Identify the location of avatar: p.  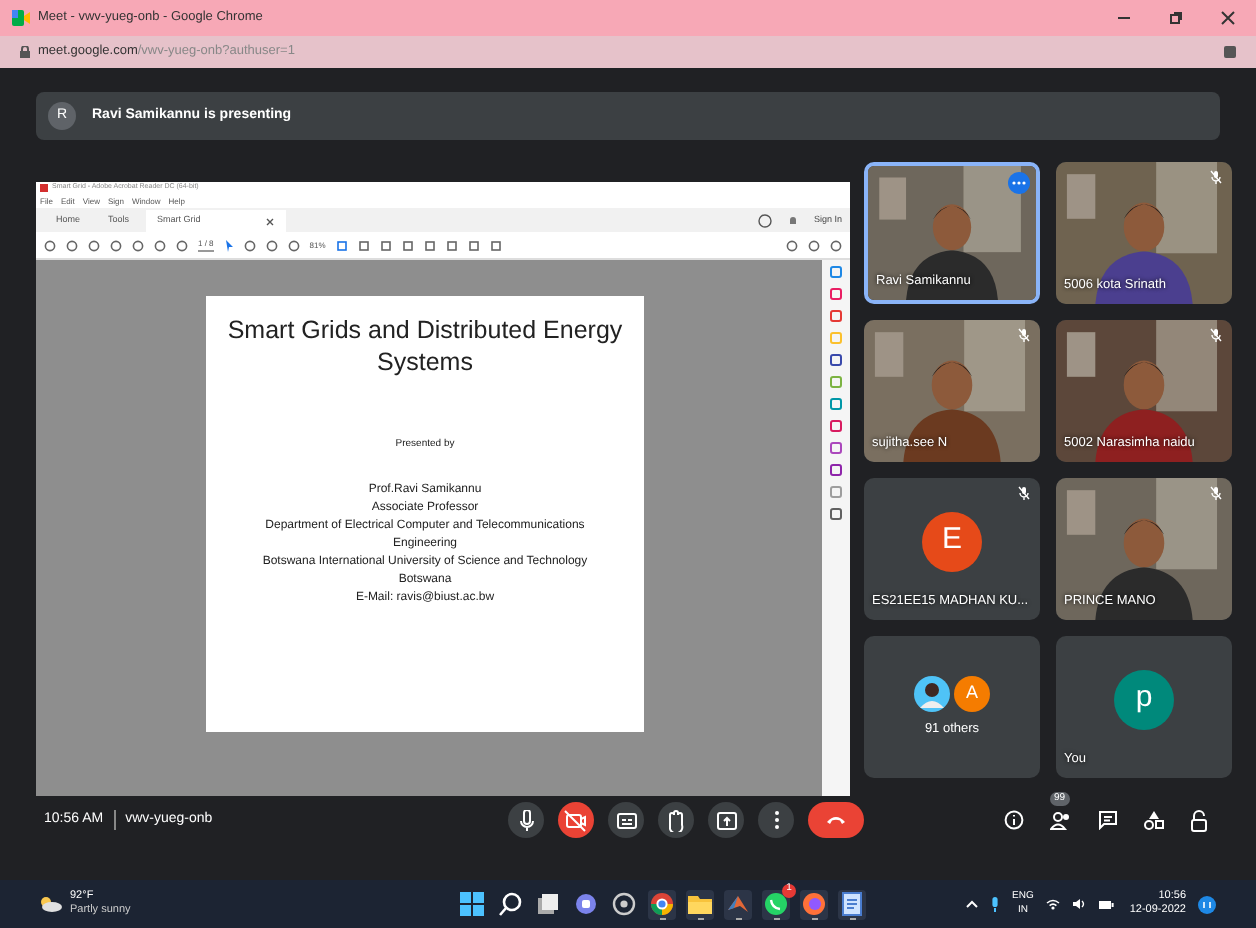
(1144, 699).